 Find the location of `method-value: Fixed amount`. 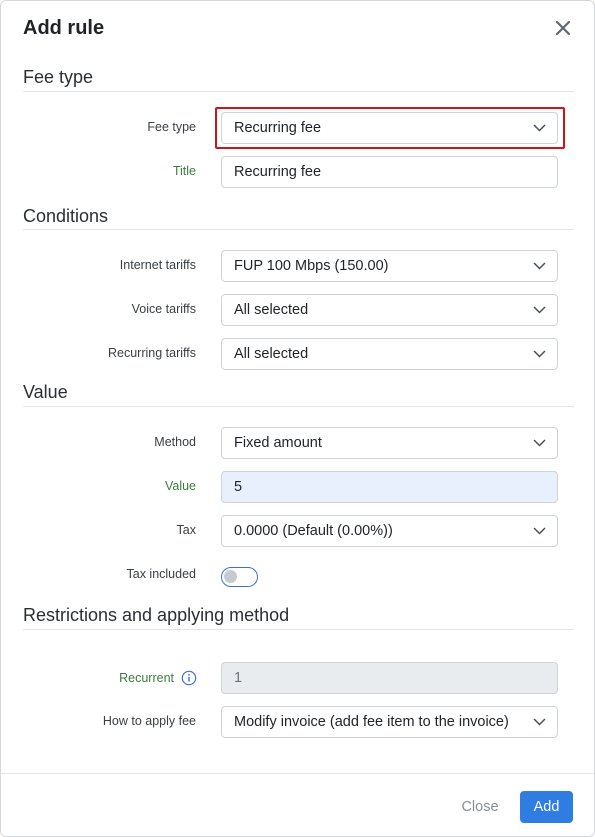

method-value: Fixed amount is located at coordinates (278, 443).